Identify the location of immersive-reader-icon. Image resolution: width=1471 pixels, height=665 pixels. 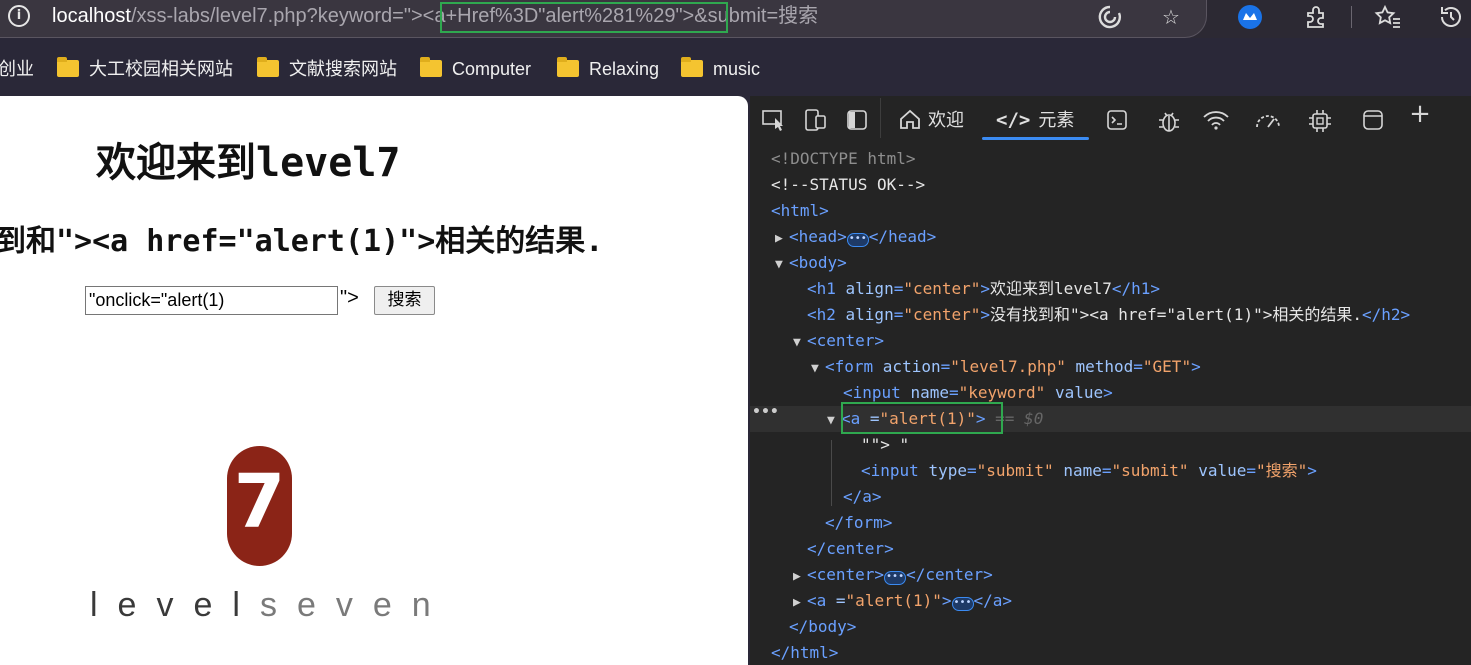
(1110, 17).